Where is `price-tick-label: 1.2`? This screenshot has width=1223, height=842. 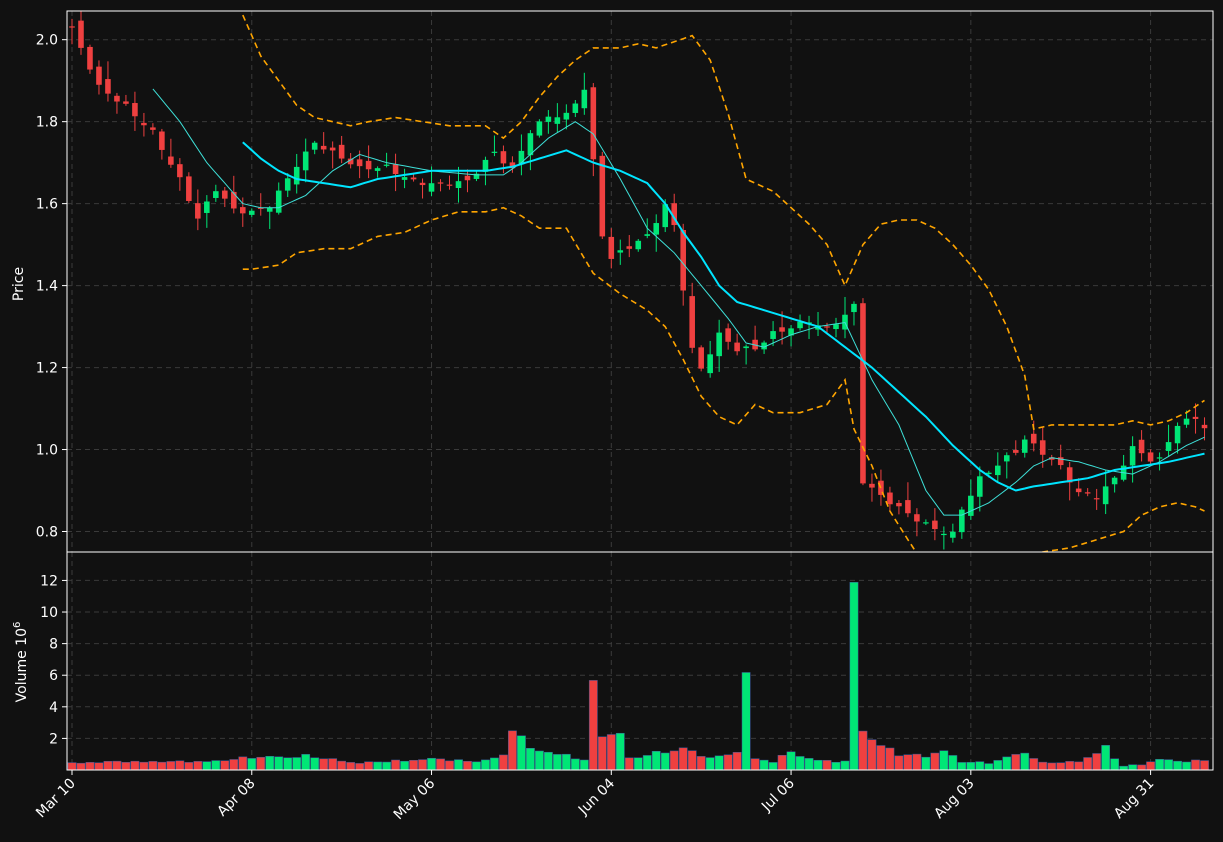
price-tick-label: 1.2 is located at coordinates (47, 369).